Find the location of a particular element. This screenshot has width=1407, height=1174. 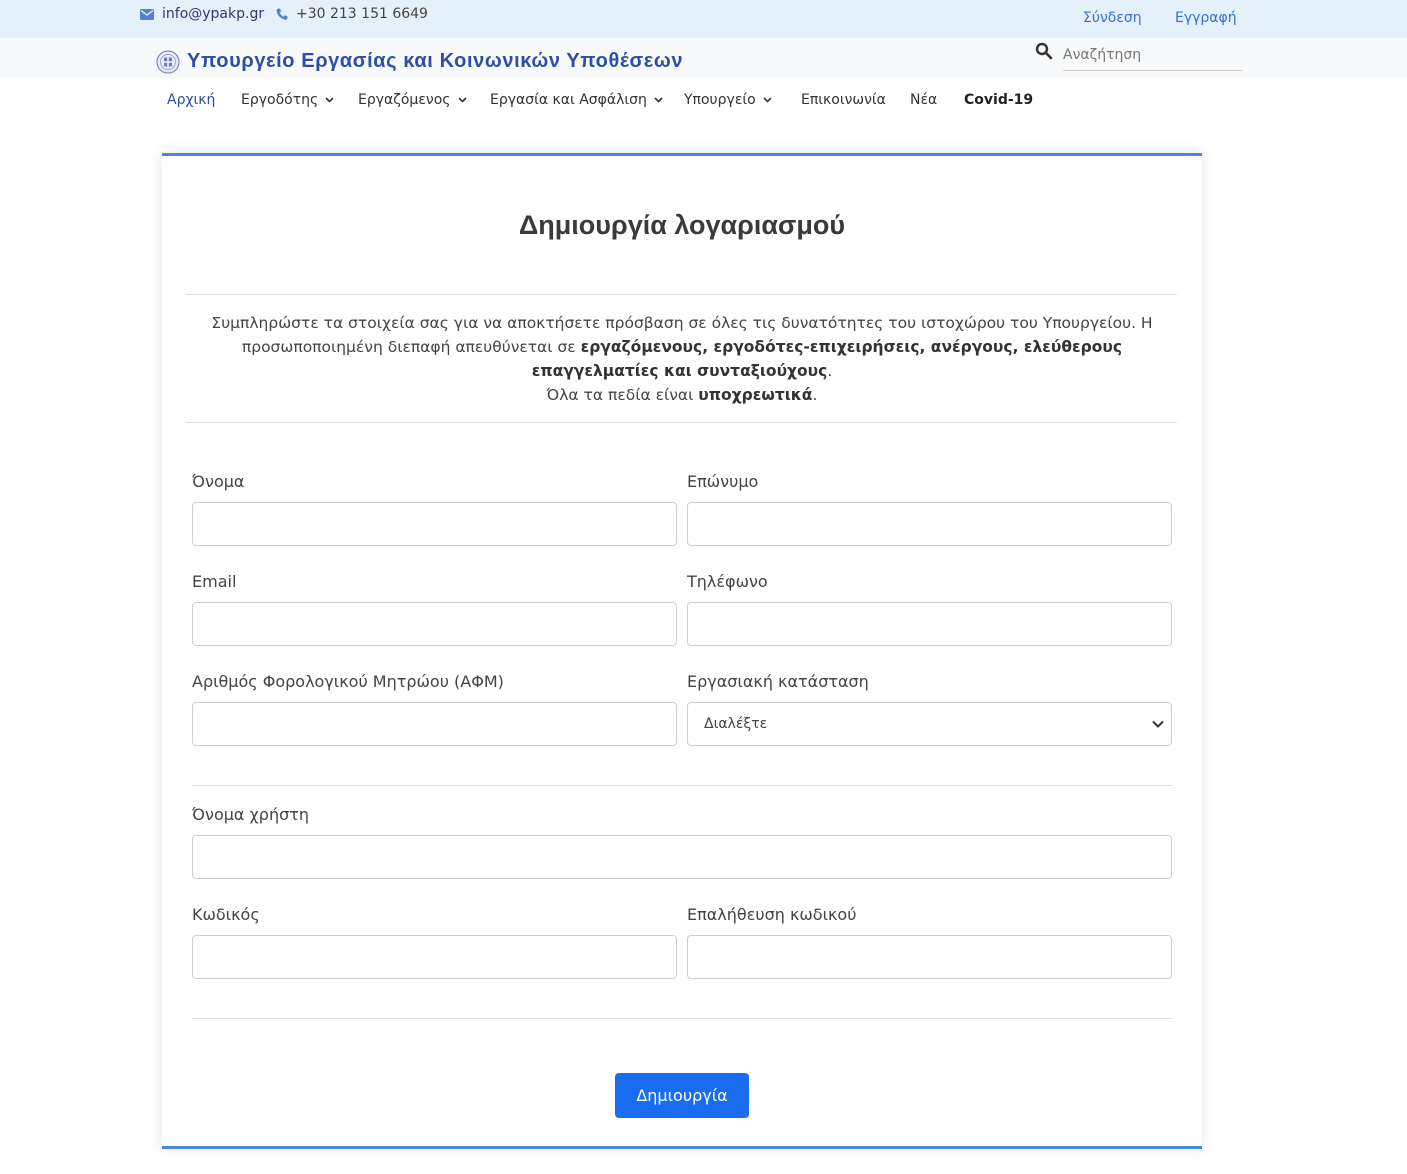

contact-email: info@ypakp.gr is located at coordinates (202, 14).